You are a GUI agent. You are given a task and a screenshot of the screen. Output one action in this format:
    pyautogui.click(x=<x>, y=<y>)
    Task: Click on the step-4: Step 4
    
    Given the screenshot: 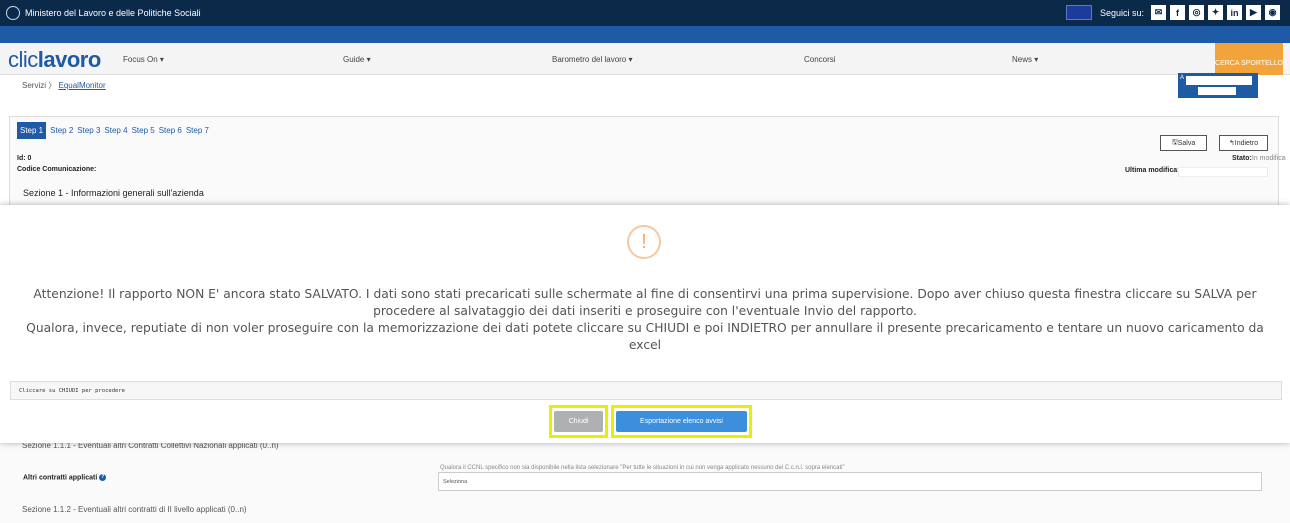 What is the action you would take?
    pyautogui.click(x=115, y=132)
    